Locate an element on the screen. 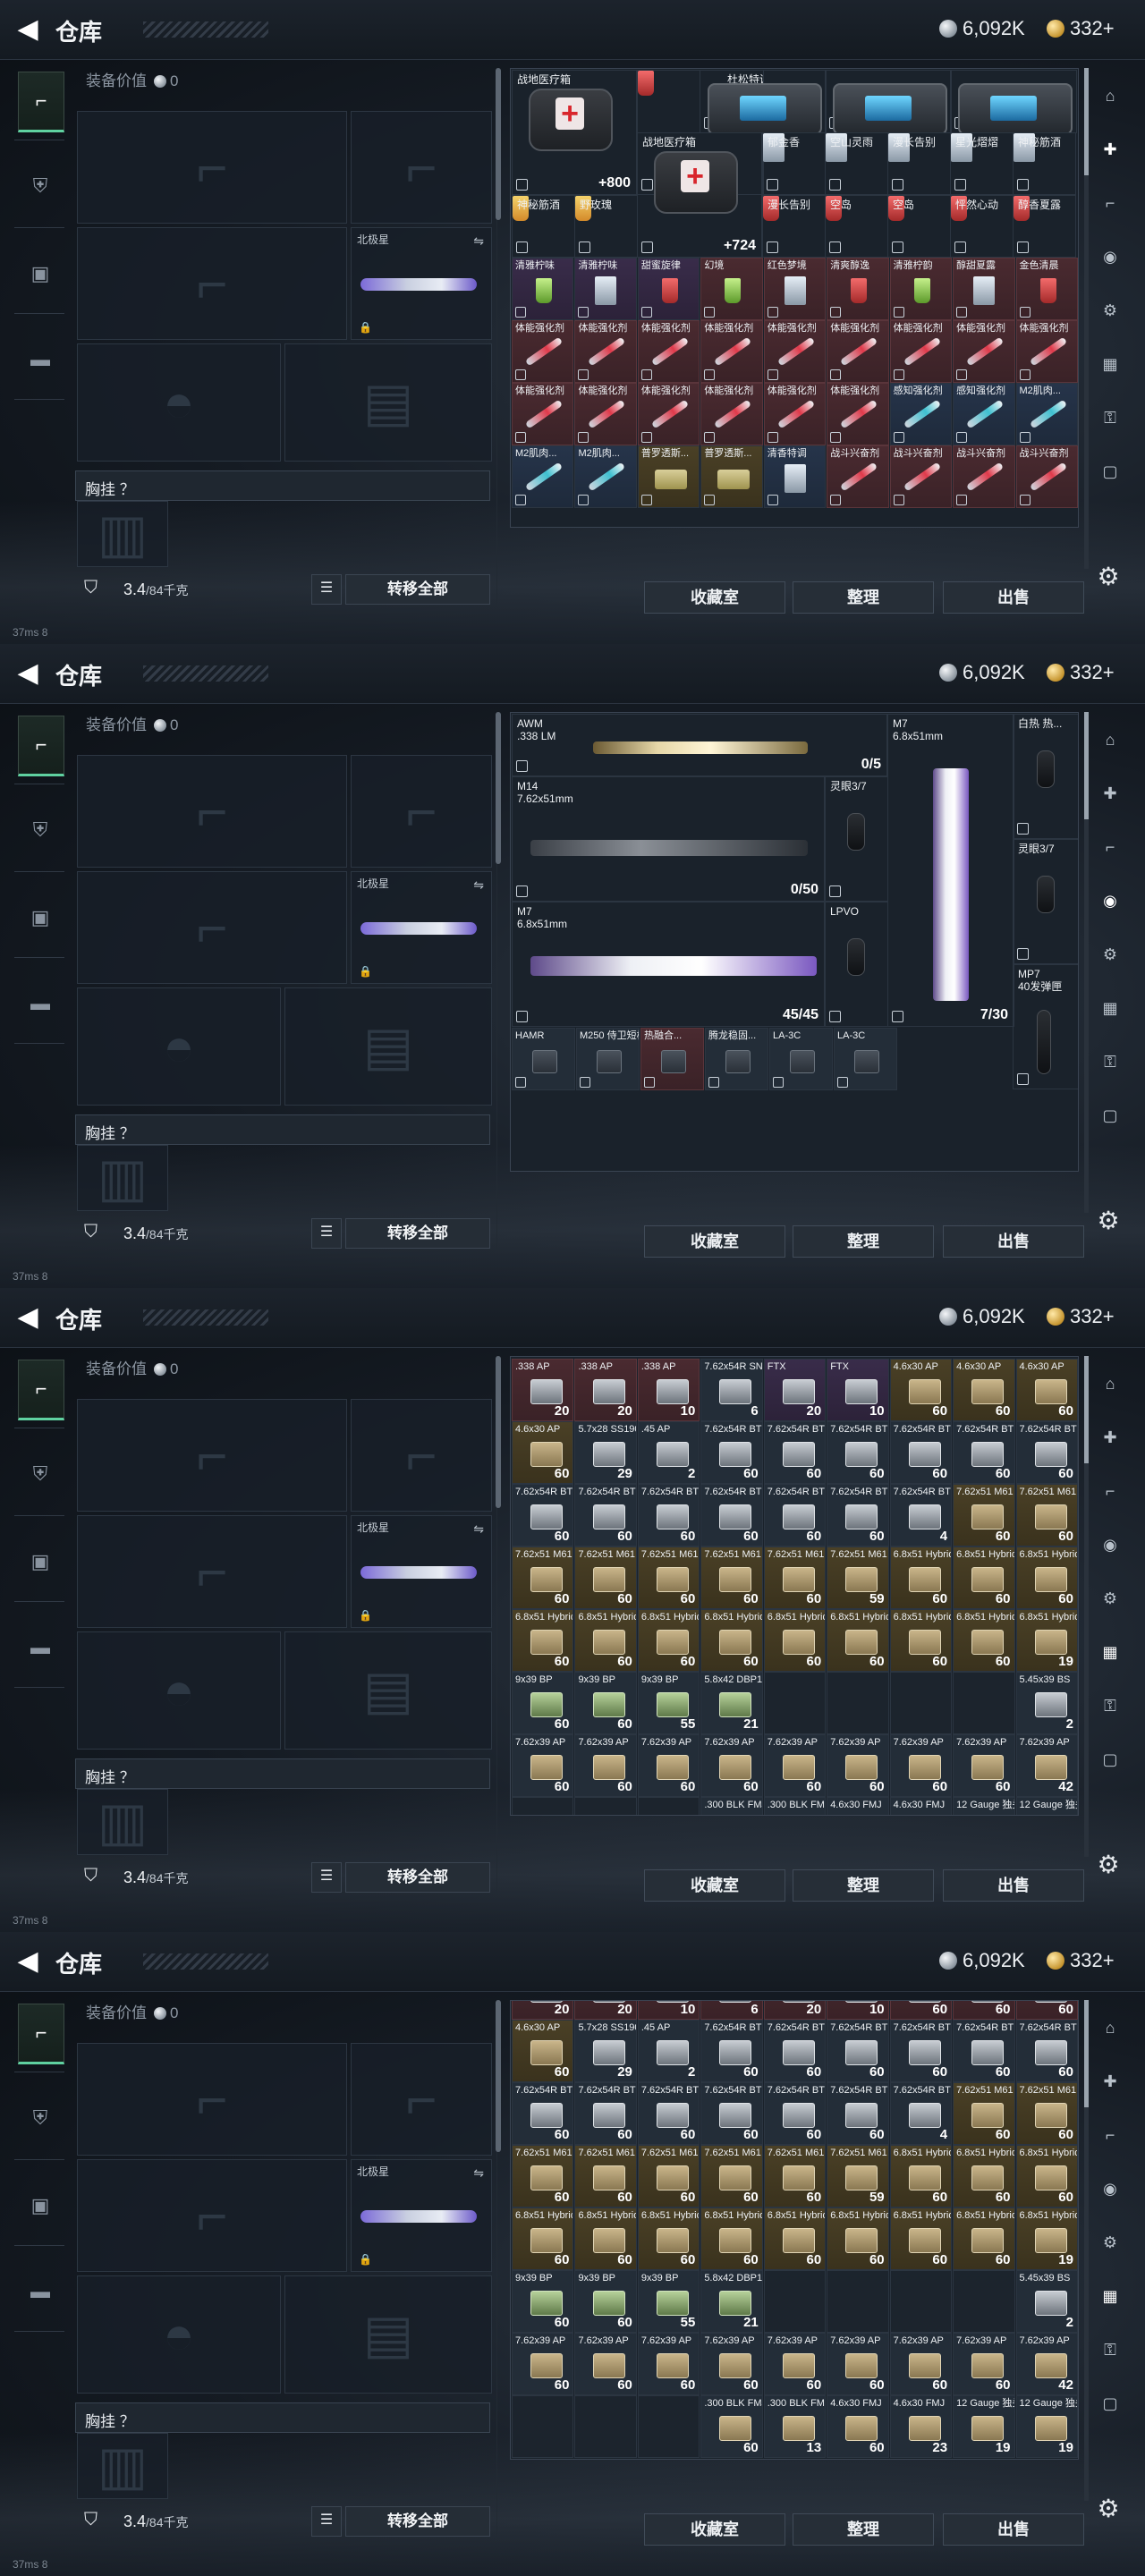 The width and height of the screenshot is (1145, 2576). gear-tab: ▣ is located at coordinates (40, 2205).